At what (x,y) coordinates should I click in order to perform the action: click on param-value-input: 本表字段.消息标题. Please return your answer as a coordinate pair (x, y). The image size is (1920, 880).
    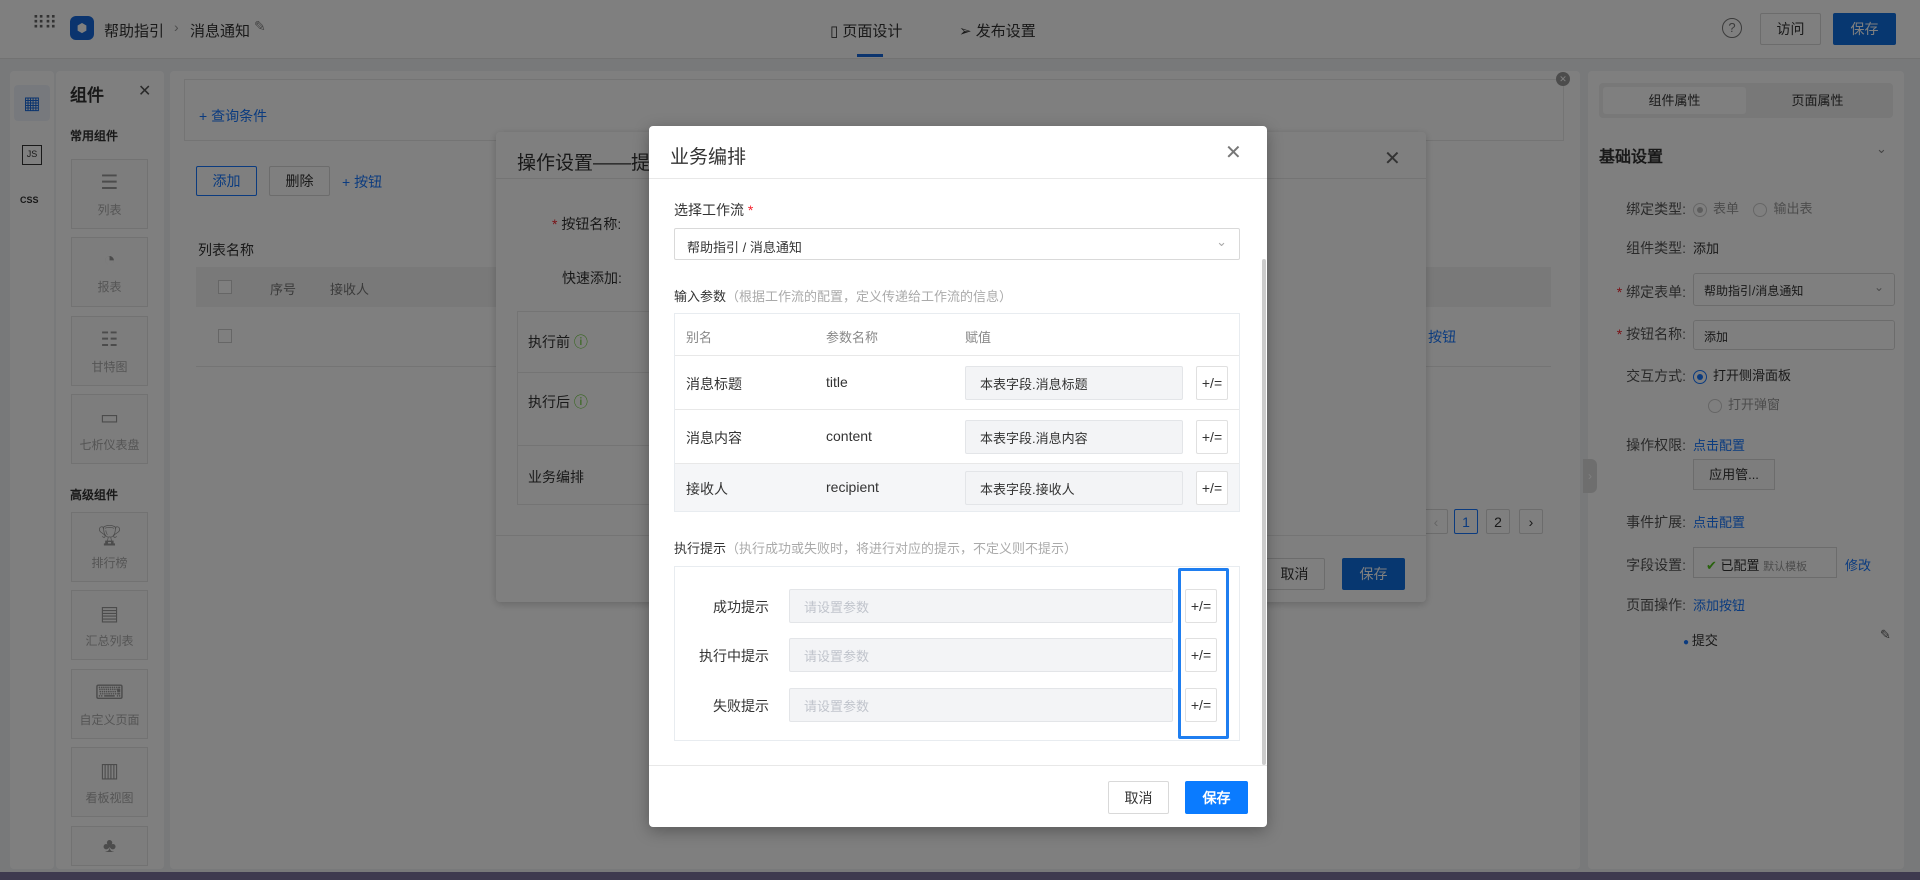
    Looking at the image, I should click on (1074, 383).